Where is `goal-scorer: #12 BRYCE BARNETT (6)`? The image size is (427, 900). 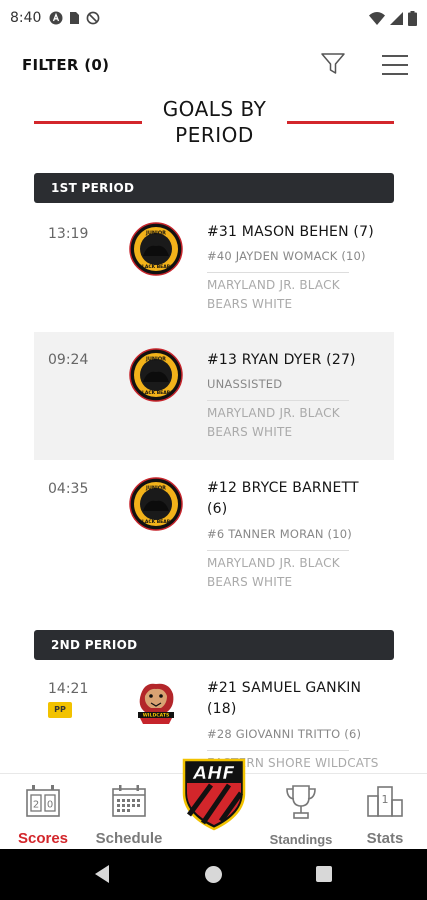 goal-scorer: #12 BRYCE BARNETT (6) is located at coordinates (294, 499).